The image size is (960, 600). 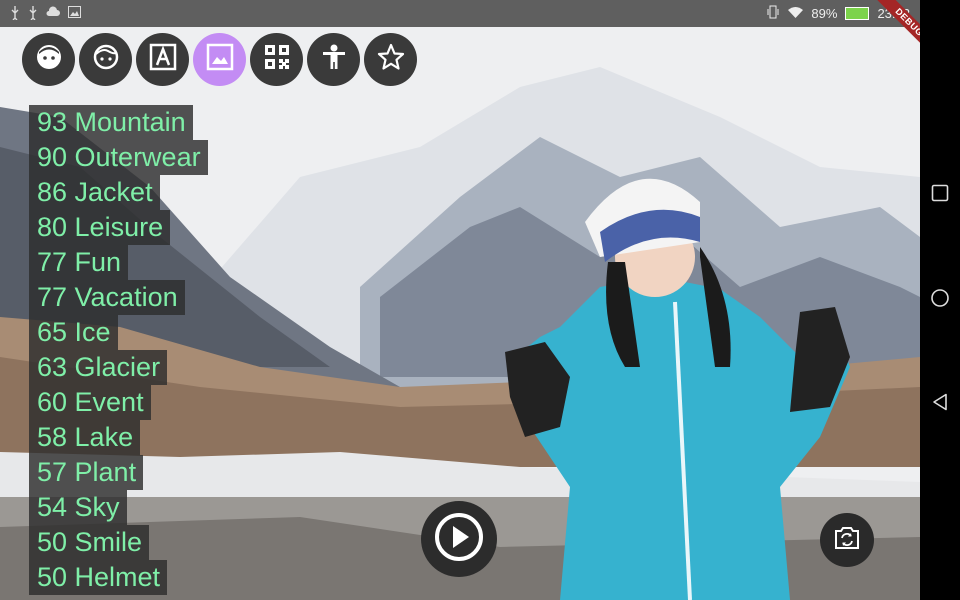 I want to click on home-icon, so click(x=940, y=300).